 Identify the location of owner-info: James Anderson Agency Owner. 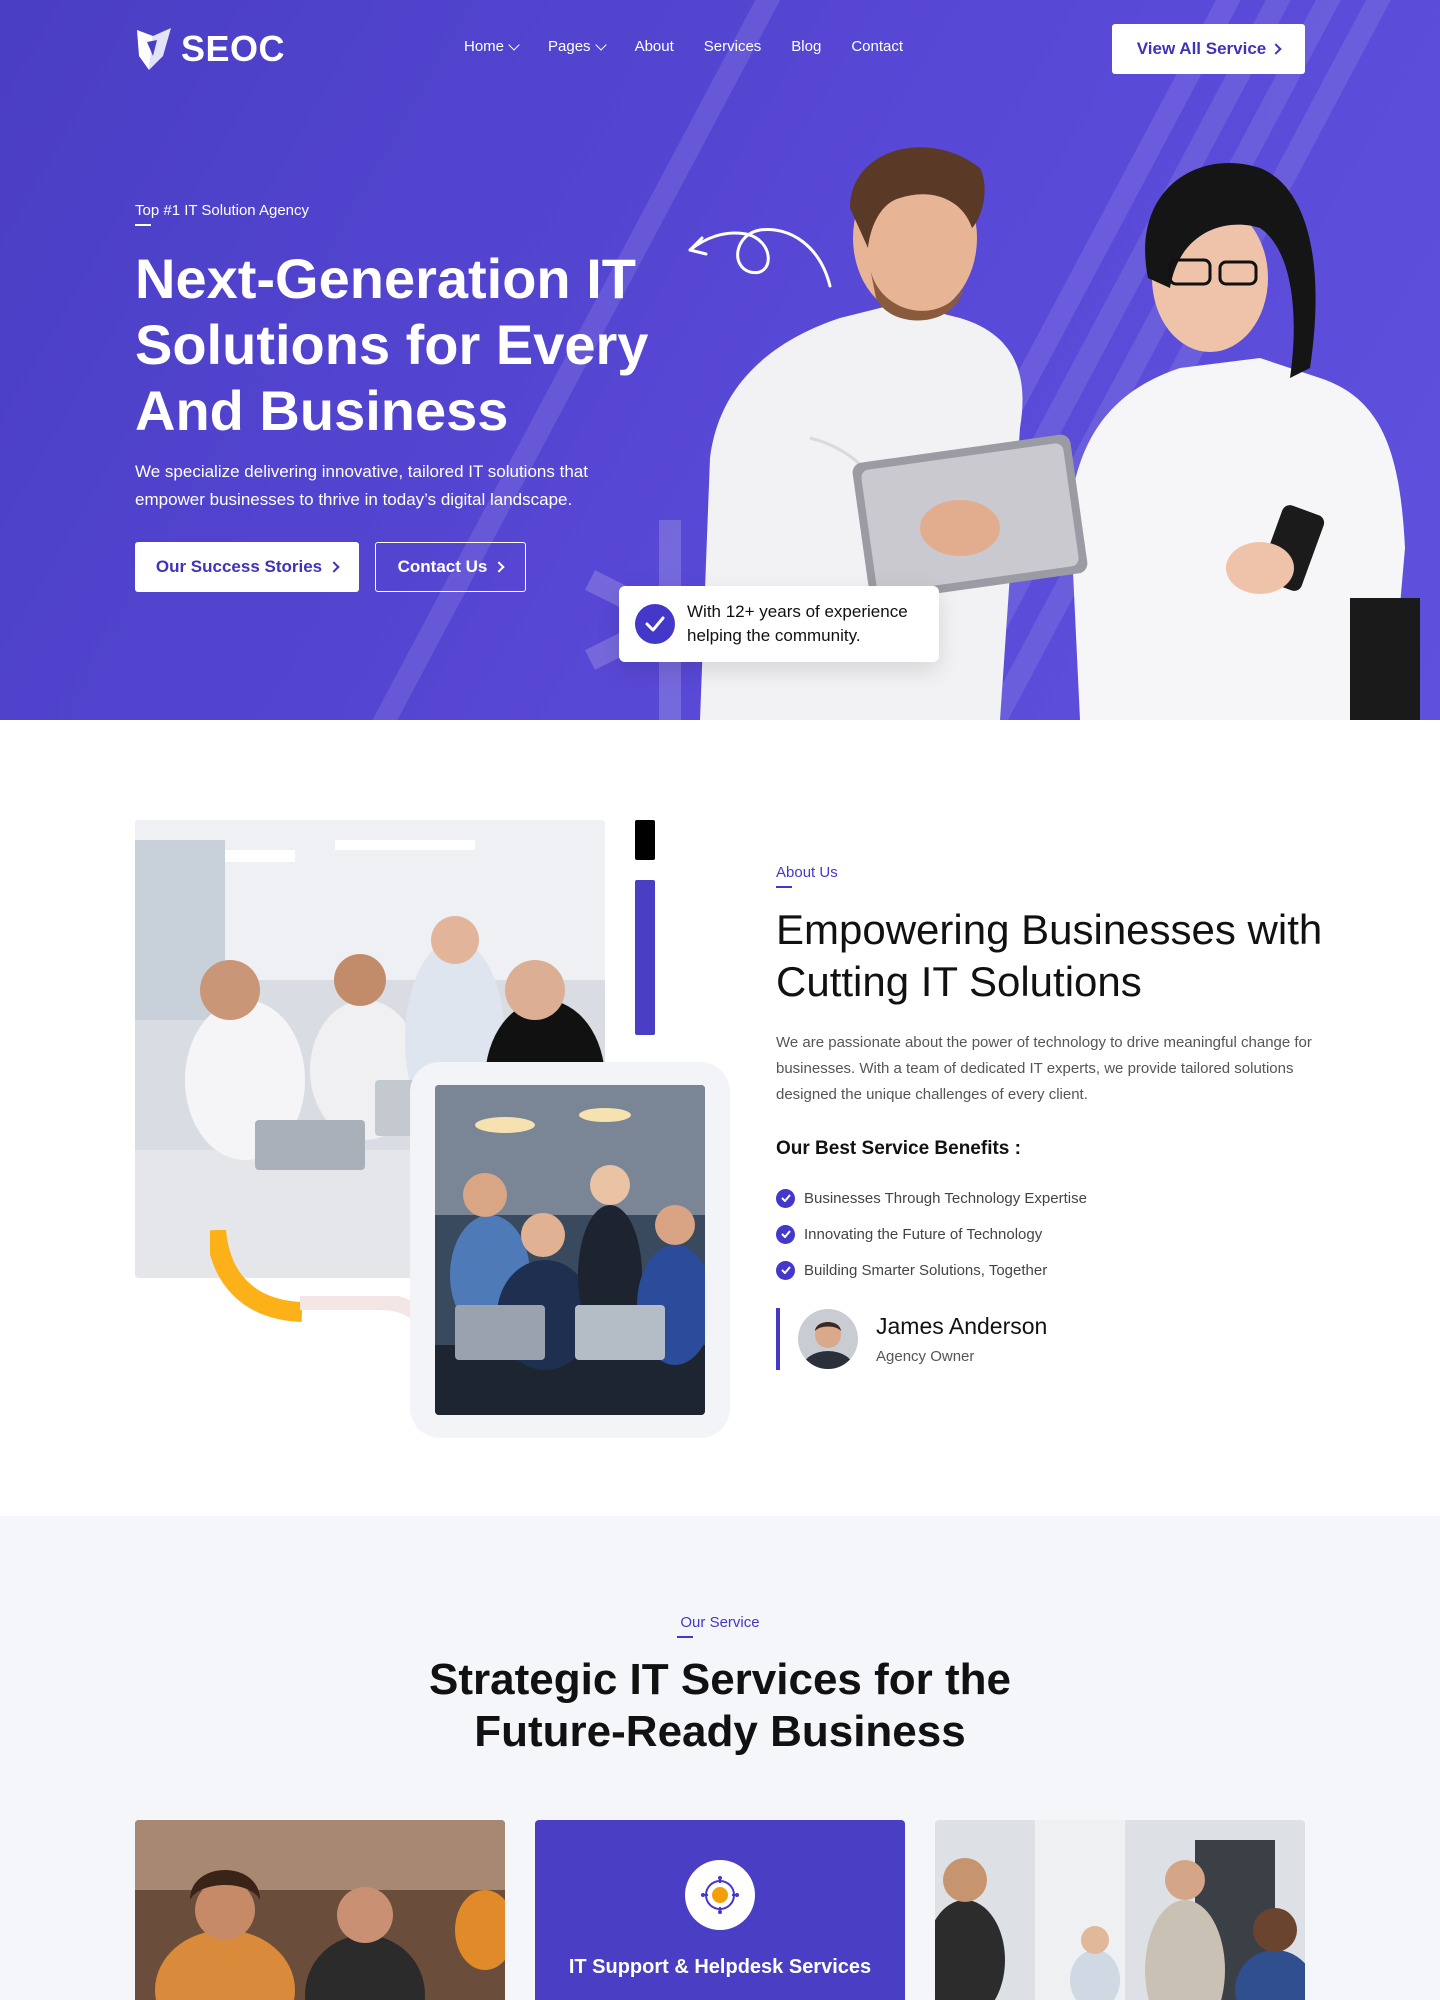
(961, 1339).